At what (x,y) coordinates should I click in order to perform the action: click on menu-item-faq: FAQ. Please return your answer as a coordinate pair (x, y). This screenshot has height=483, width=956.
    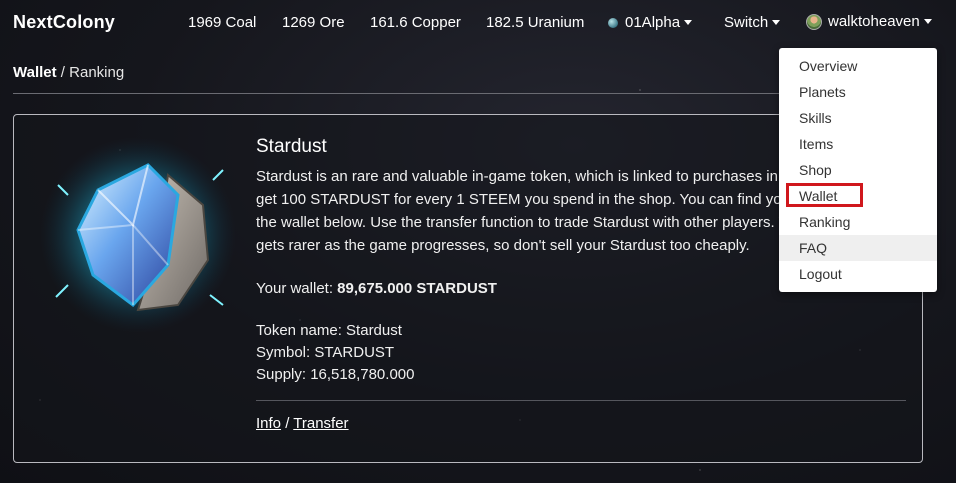
    Looking at the image, I should click on (858, 248).